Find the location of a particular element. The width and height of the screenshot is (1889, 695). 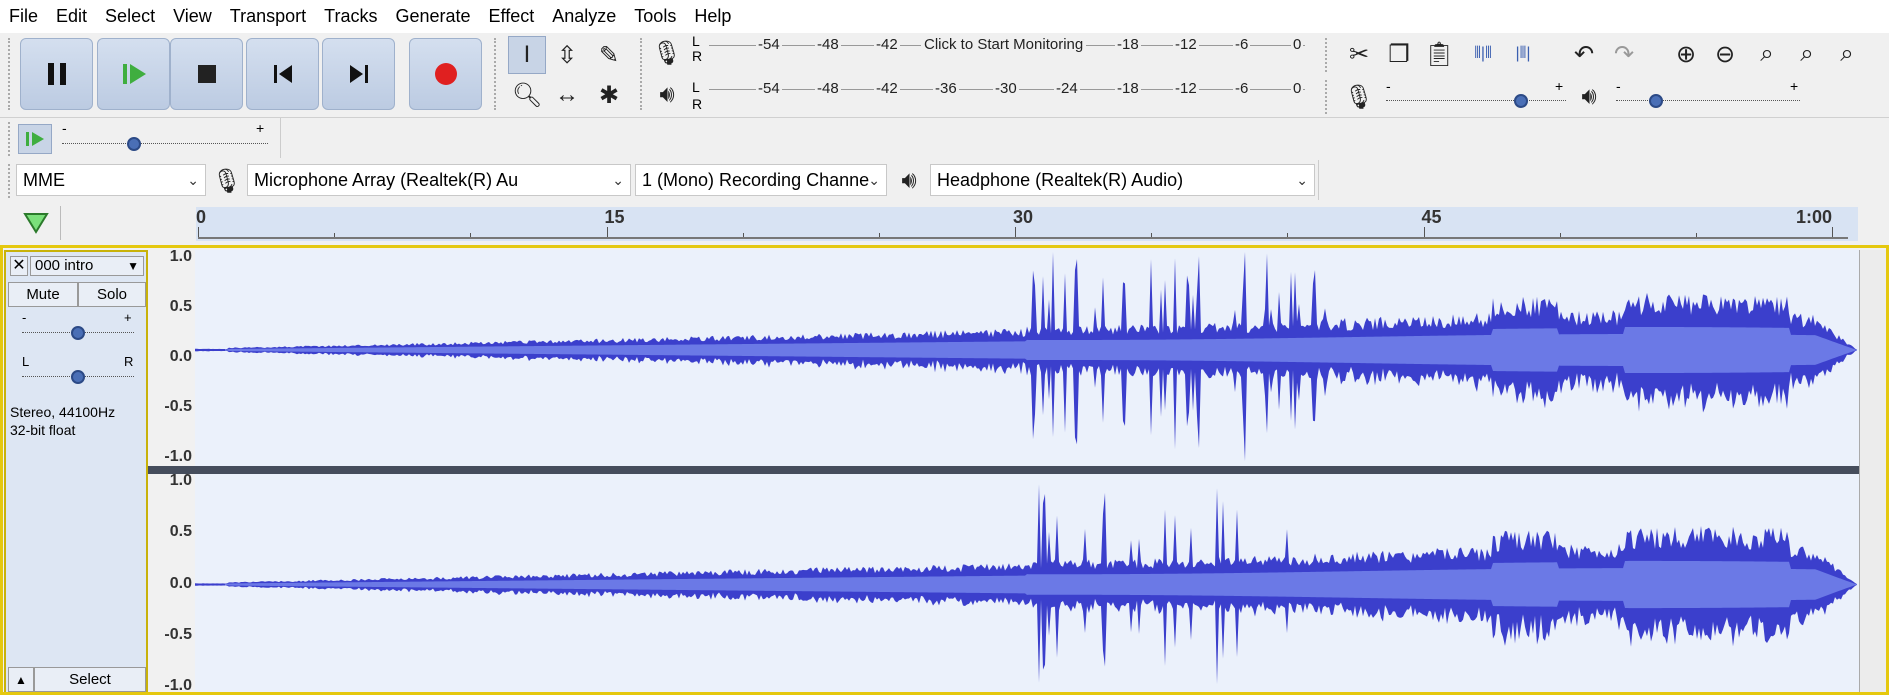

silence-button: |⫴| is located at coordinates (1523, 54).